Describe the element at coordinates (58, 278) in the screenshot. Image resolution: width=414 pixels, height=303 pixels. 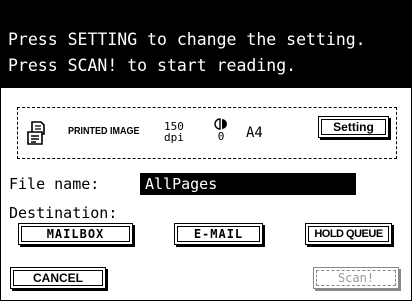
I see `cancel-button: CANCEL` at that location.